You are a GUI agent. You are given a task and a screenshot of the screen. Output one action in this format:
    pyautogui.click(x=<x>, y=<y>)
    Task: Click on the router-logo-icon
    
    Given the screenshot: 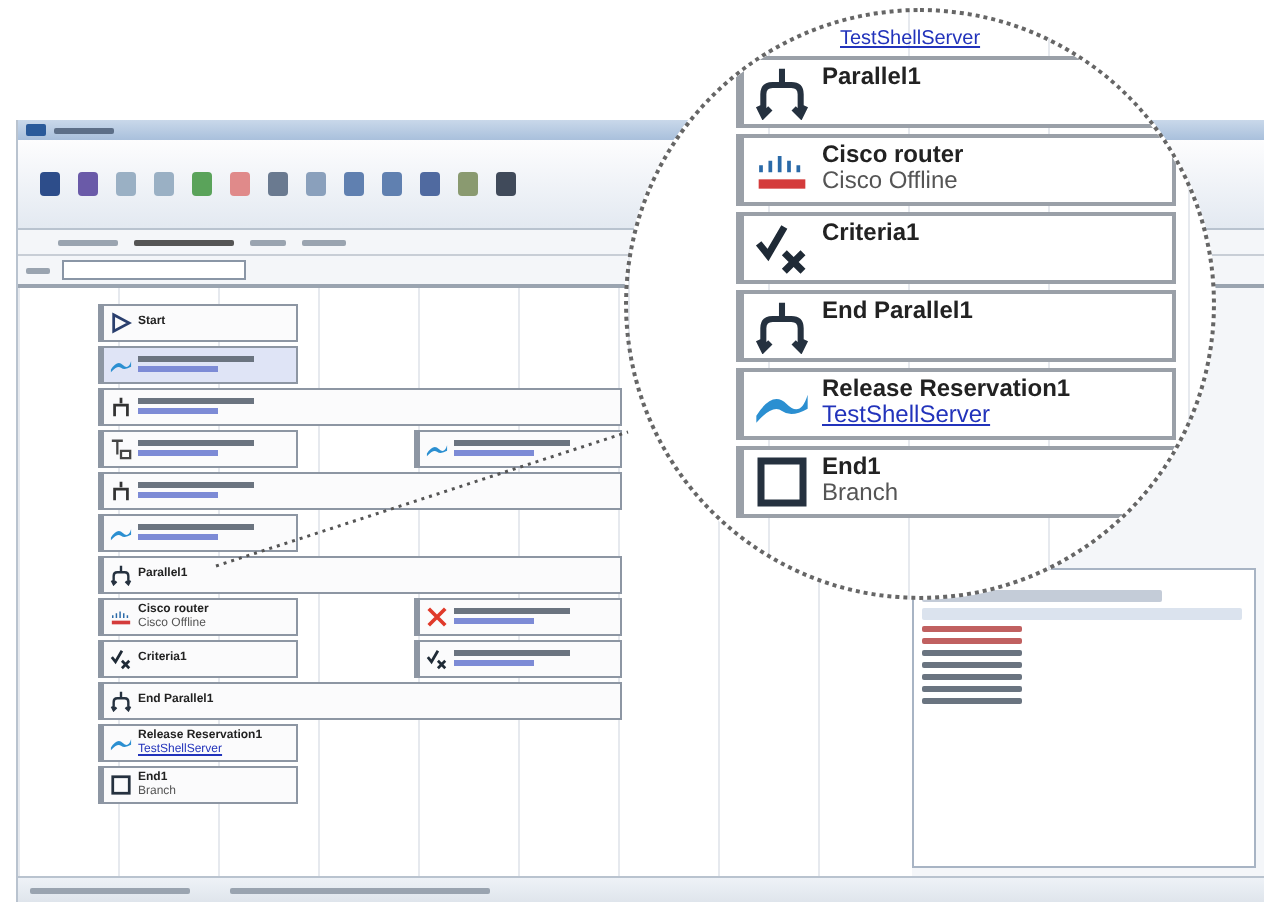 What is the action you would take?
    pyautogui.click(x=121, y=617)
    